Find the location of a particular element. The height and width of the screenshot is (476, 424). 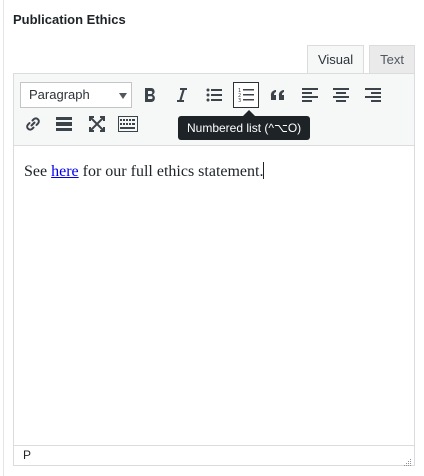

editor-tabs: Visual Text is located at coordinates (358, 59).